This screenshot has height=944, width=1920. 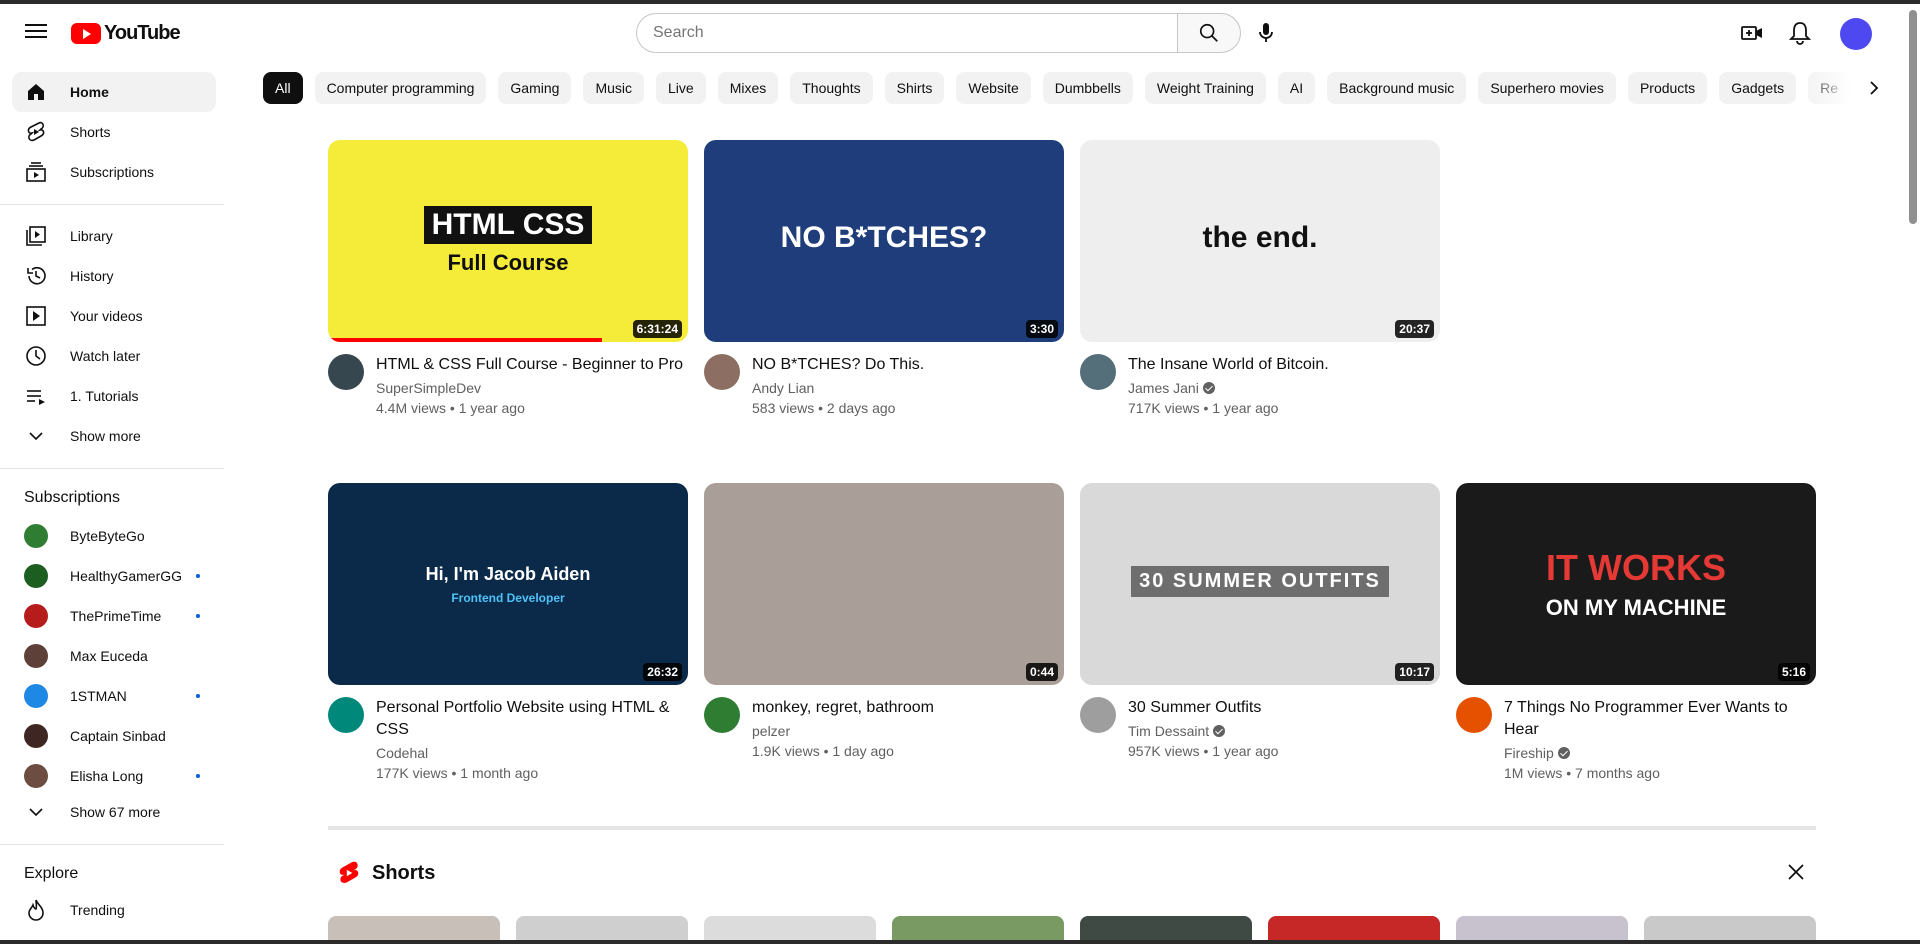 I want to click on channel-name: Tim Dessaint, so click(x=1168, y=731).